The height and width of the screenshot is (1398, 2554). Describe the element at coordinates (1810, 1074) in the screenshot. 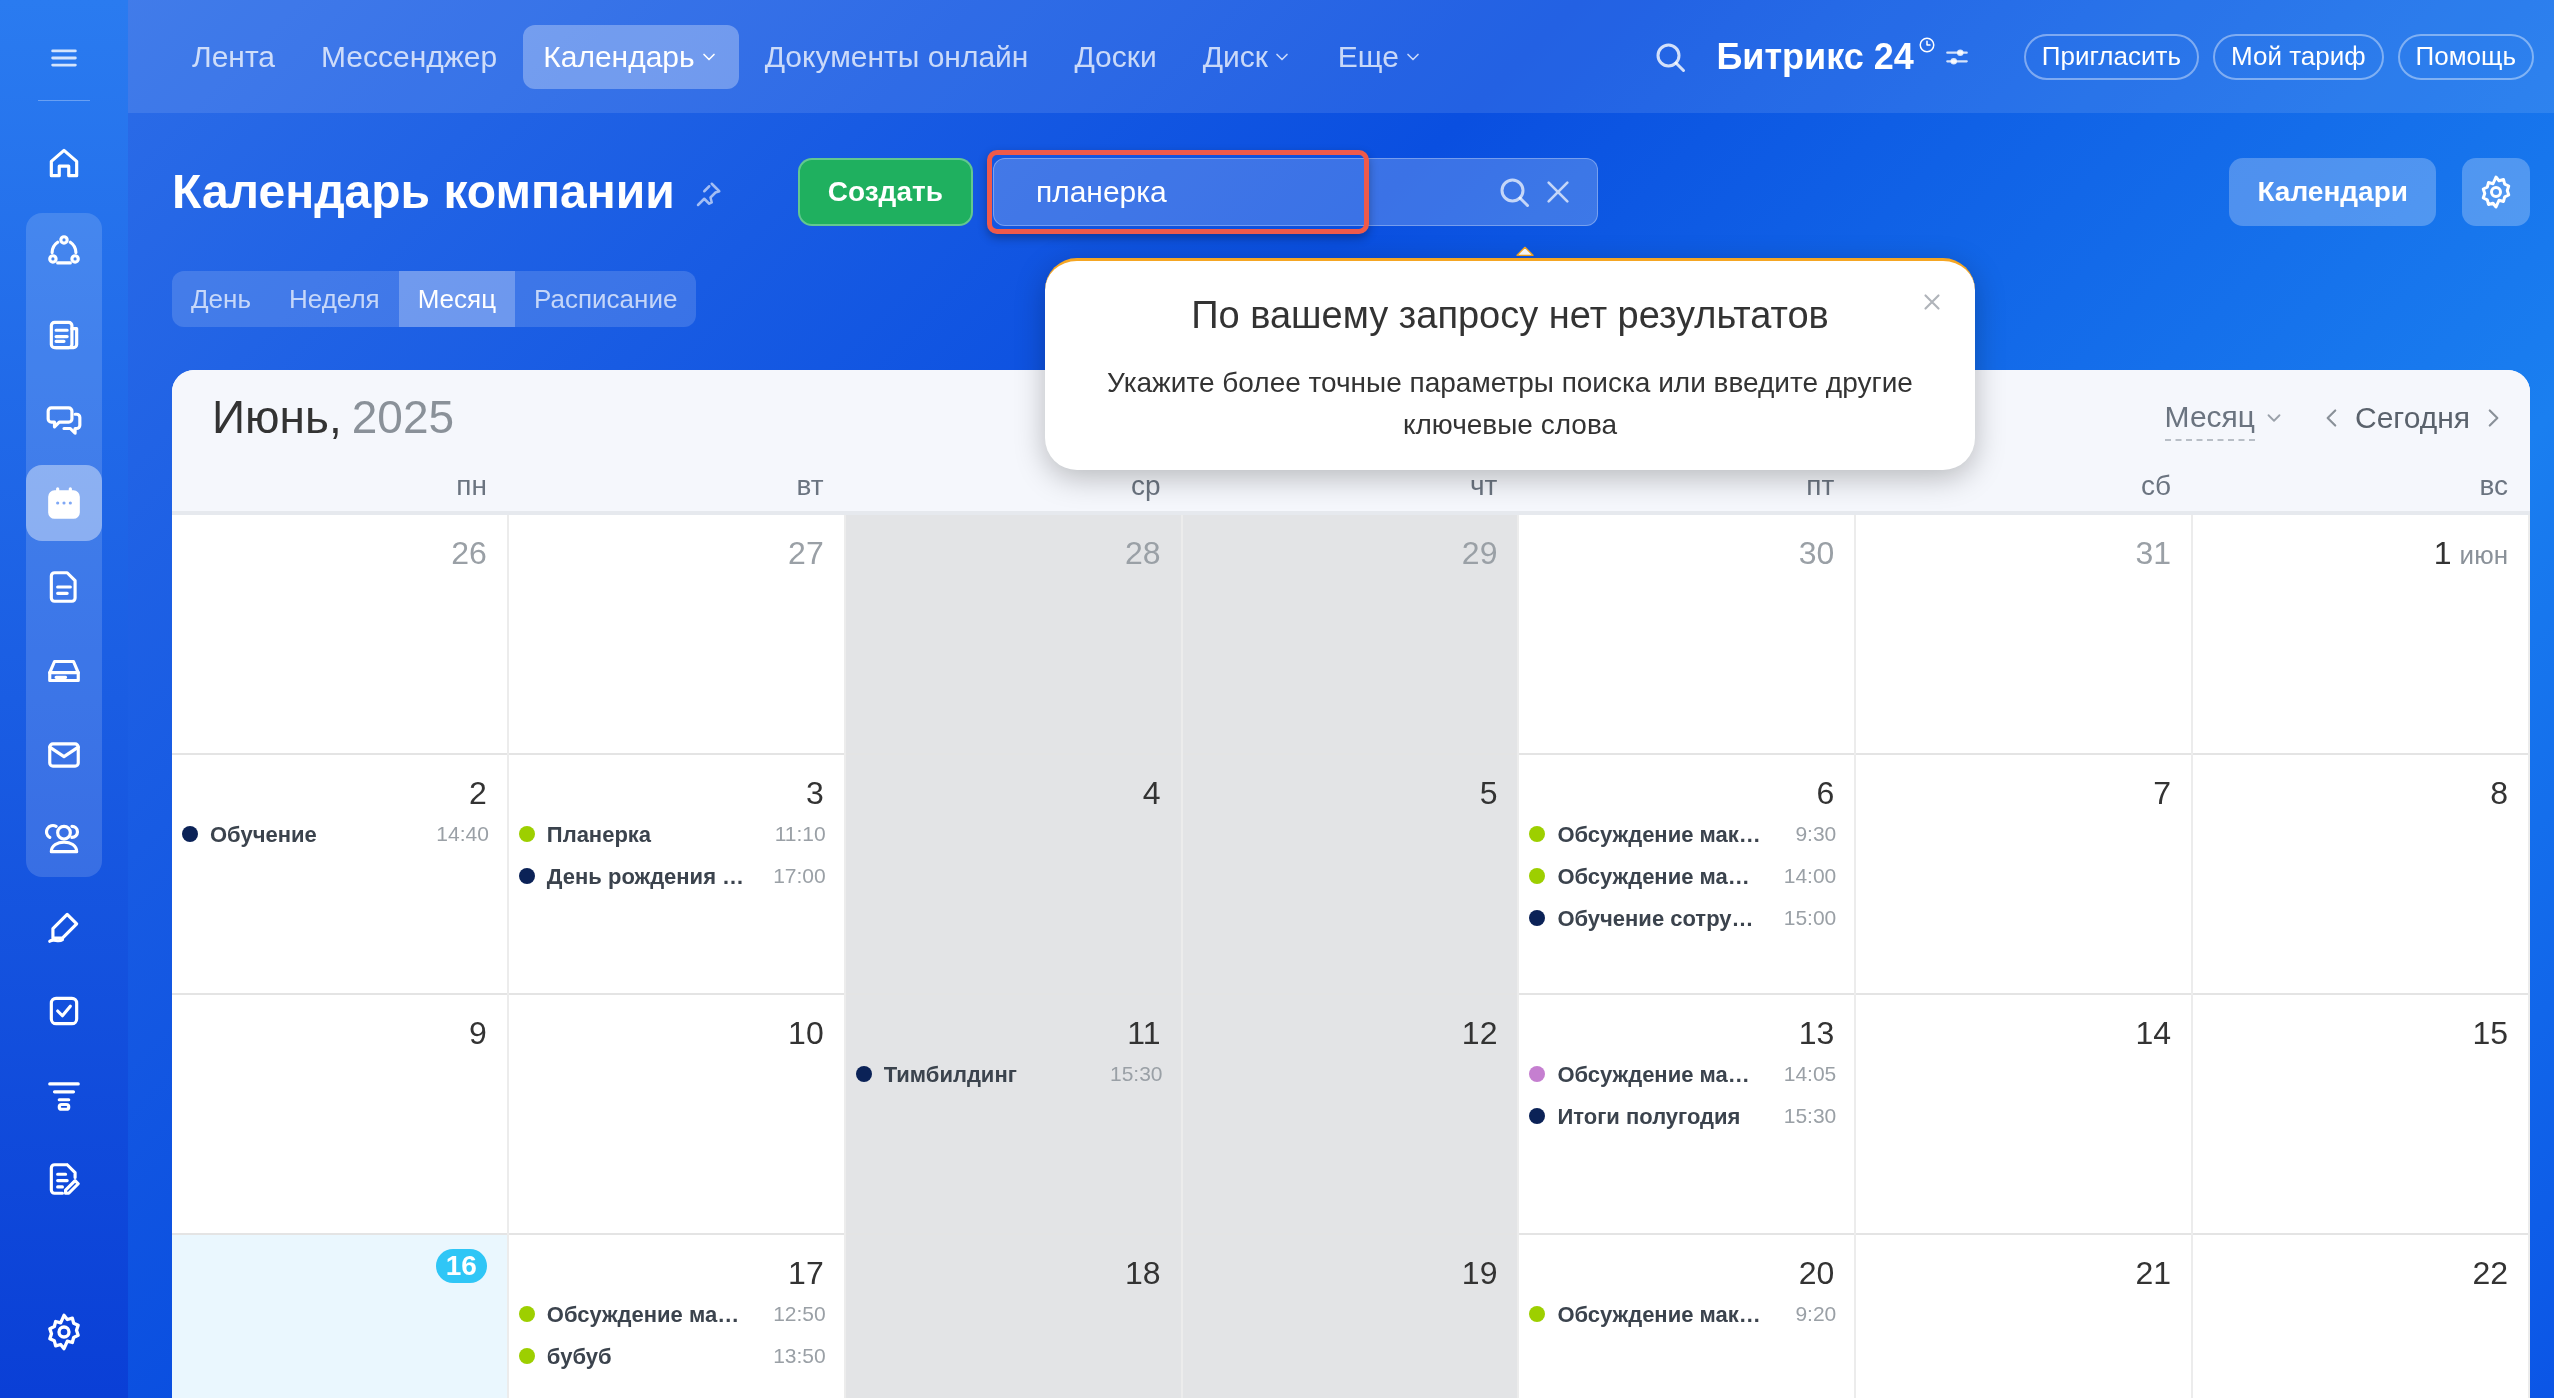

I see `event-time: 14:05` at that location.